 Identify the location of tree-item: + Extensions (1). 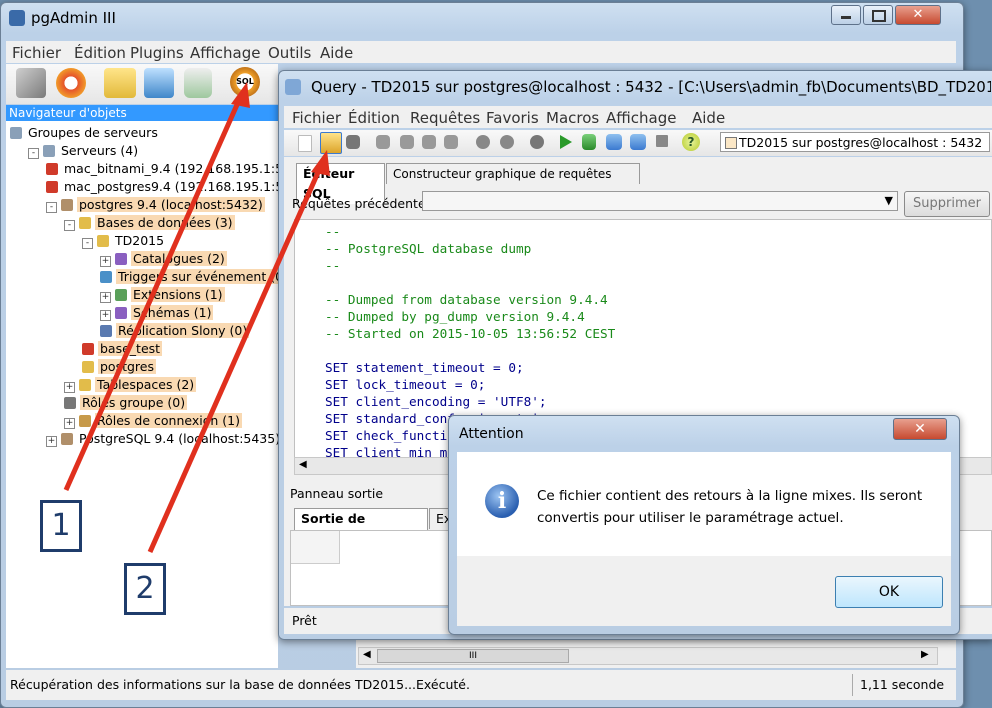
(162, 295).